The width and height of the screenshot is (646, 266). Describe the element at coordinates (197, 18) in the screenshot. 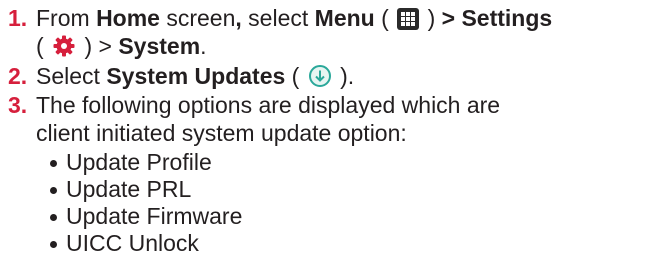

I see `step-text-segment: screen` at that location.